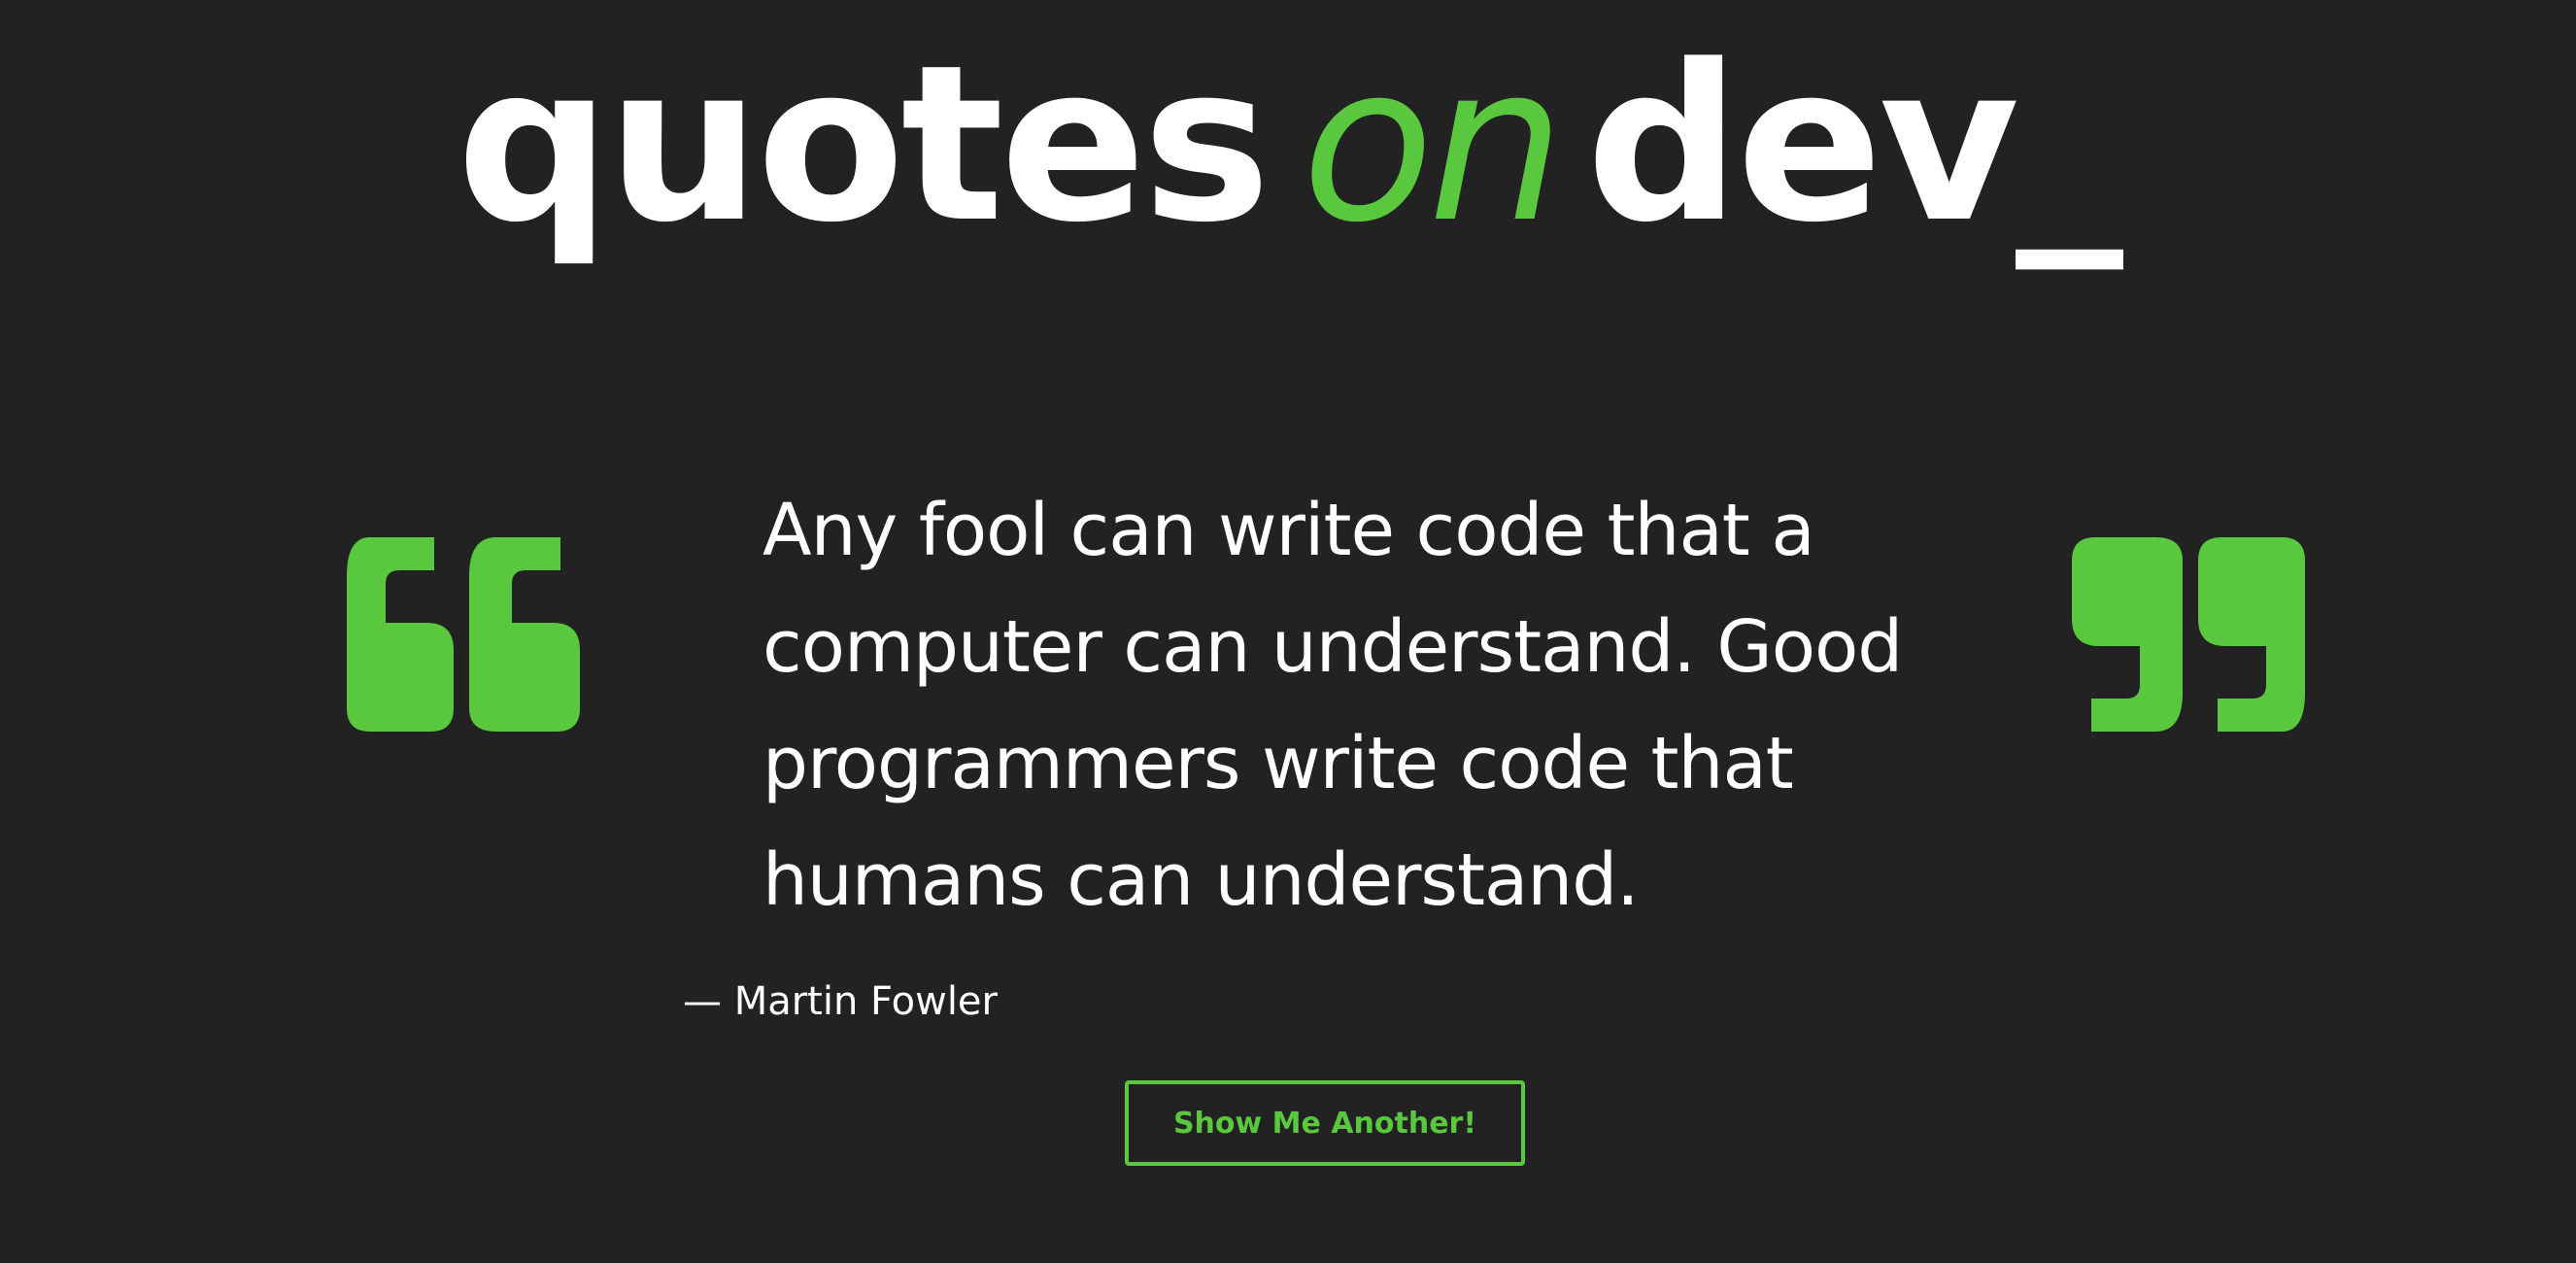 The height and width of the screenshot is (1263, 2576). Describe the element at coordinates (863, 144) in the screenshot. I see `logo-word-quotes: quotes` at that location.